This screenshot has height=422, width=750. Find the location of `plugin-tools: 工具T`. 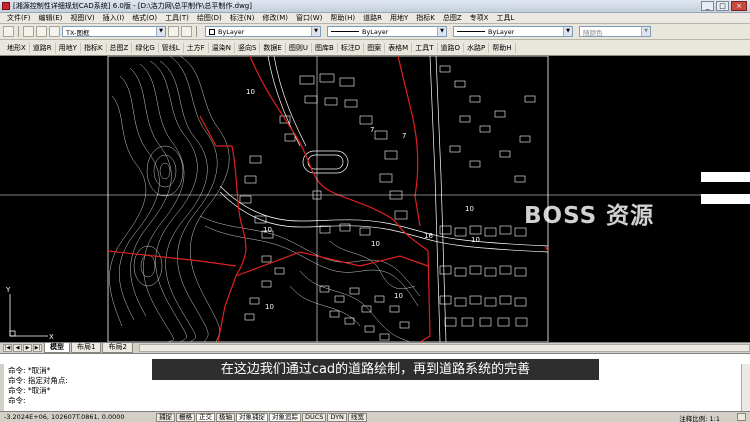

plugin-tools: 工具T is located at coordinates (425, 47).